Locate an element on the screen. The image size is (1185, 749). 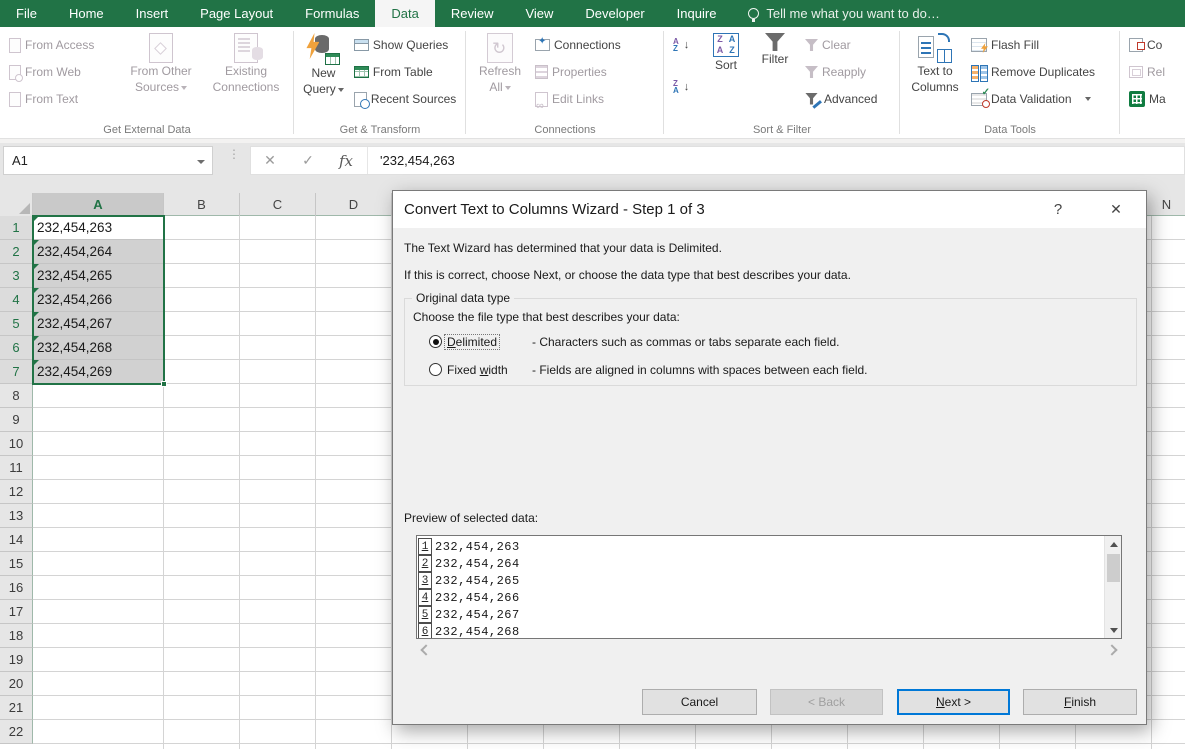
column-header-a: A is located at coordinates (98, 204).